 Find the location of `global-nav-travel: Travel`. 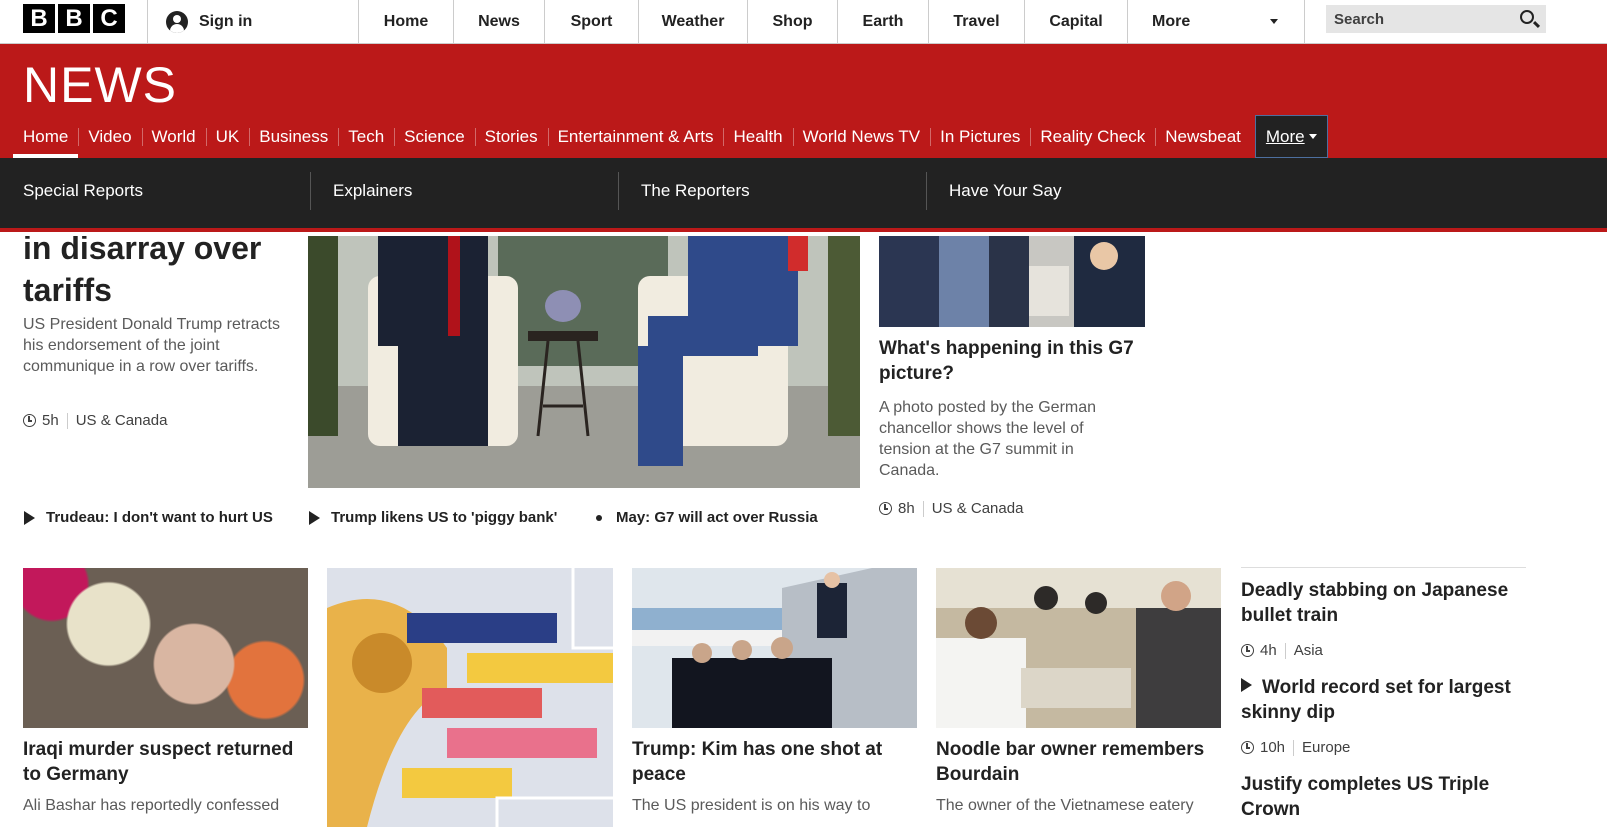

global-nav-travel: Travel is located at coordinates (977, 21).